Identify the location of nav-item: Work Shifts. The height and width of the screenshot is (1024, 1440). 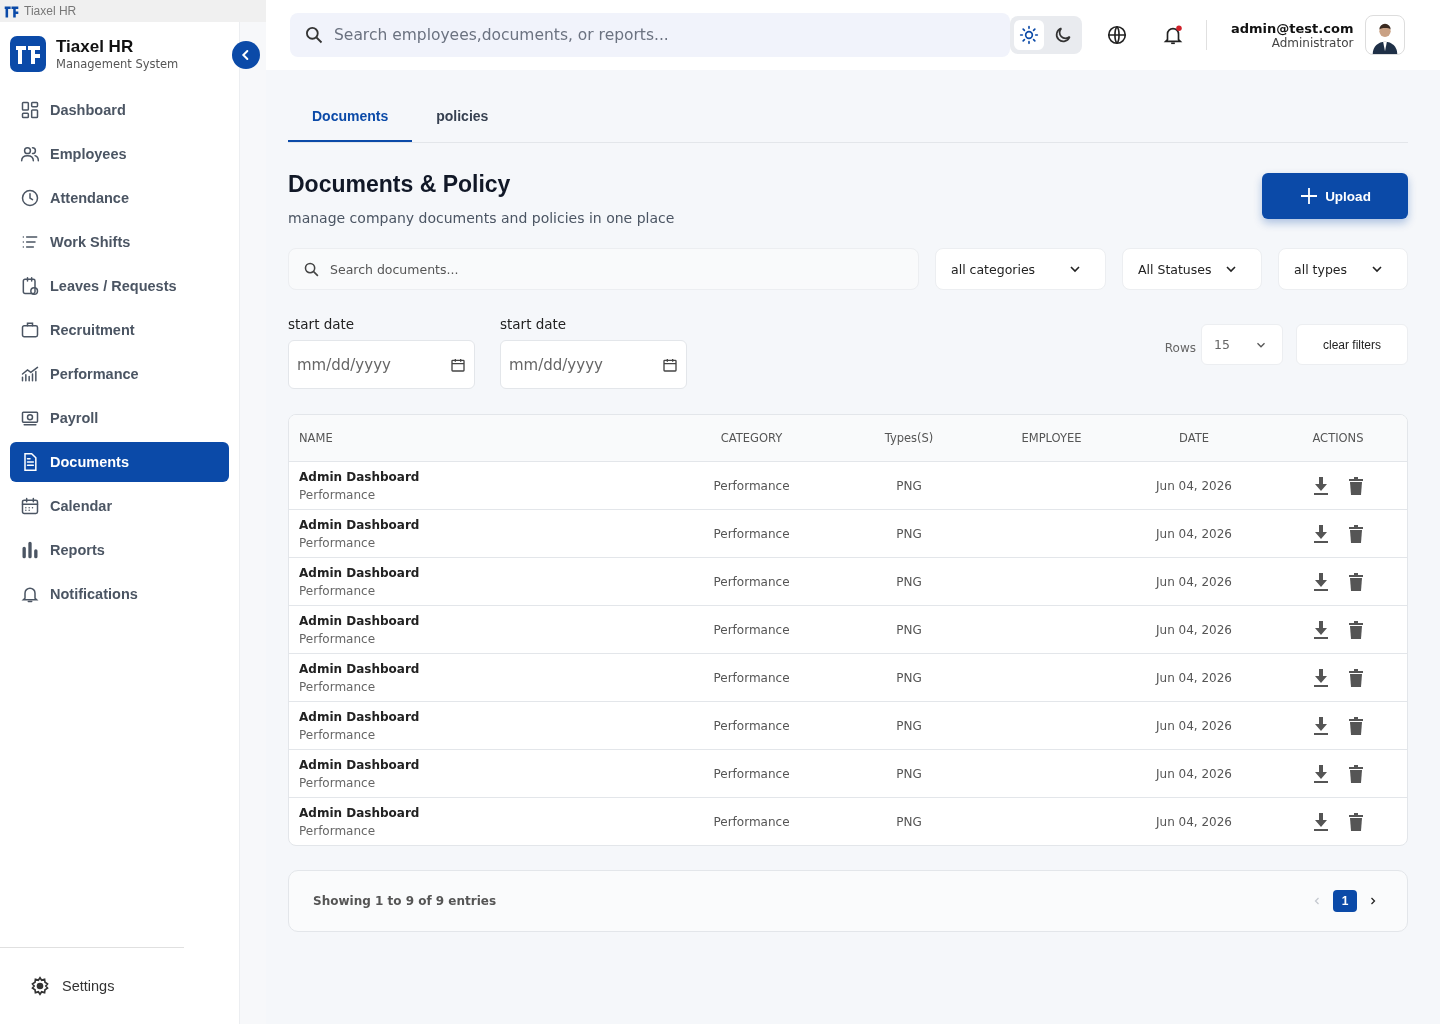
(119, 242).